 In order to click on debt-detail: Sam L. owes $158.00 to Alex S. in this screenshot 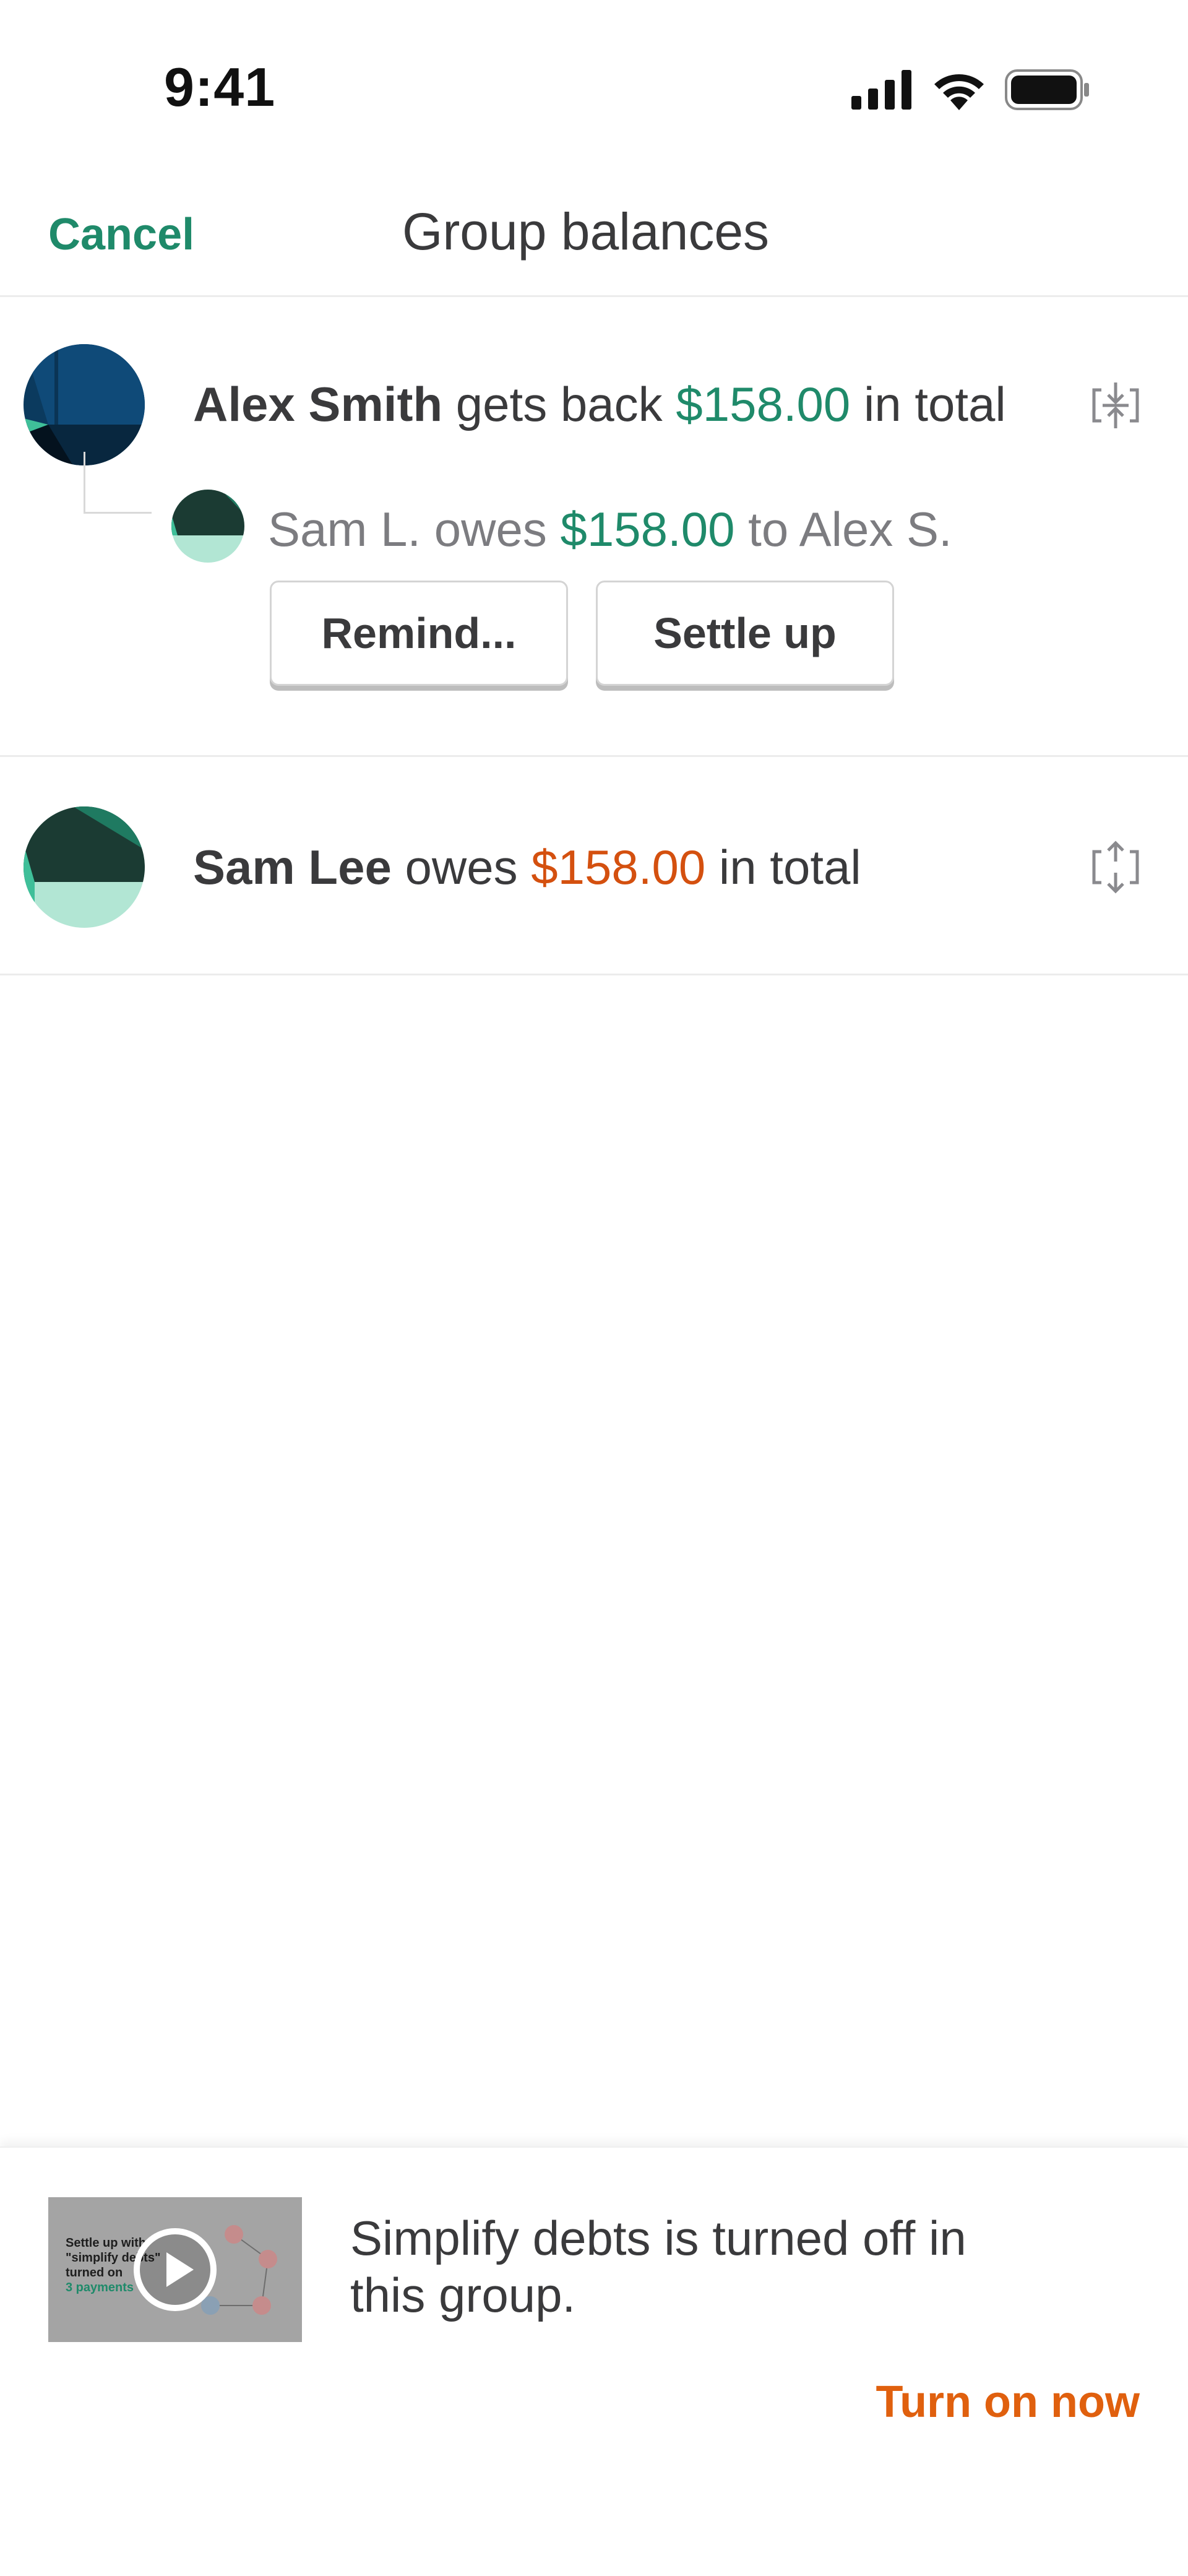, I will do `click(610, 529)`.